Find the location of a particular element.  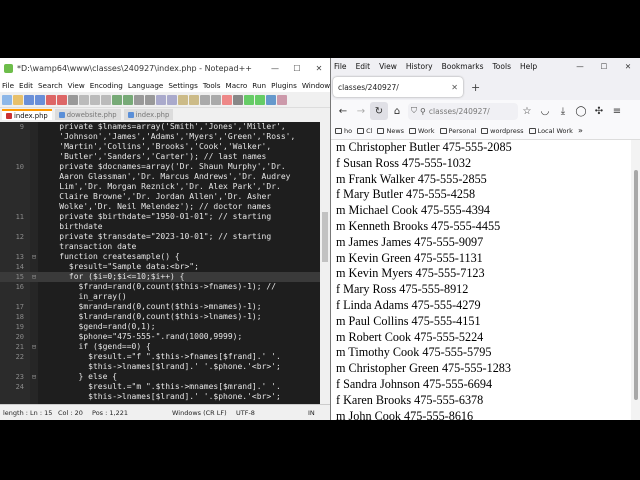

url-bar: ⛉ ⚲ classes/240927/ is located at coordinates (463, 111).